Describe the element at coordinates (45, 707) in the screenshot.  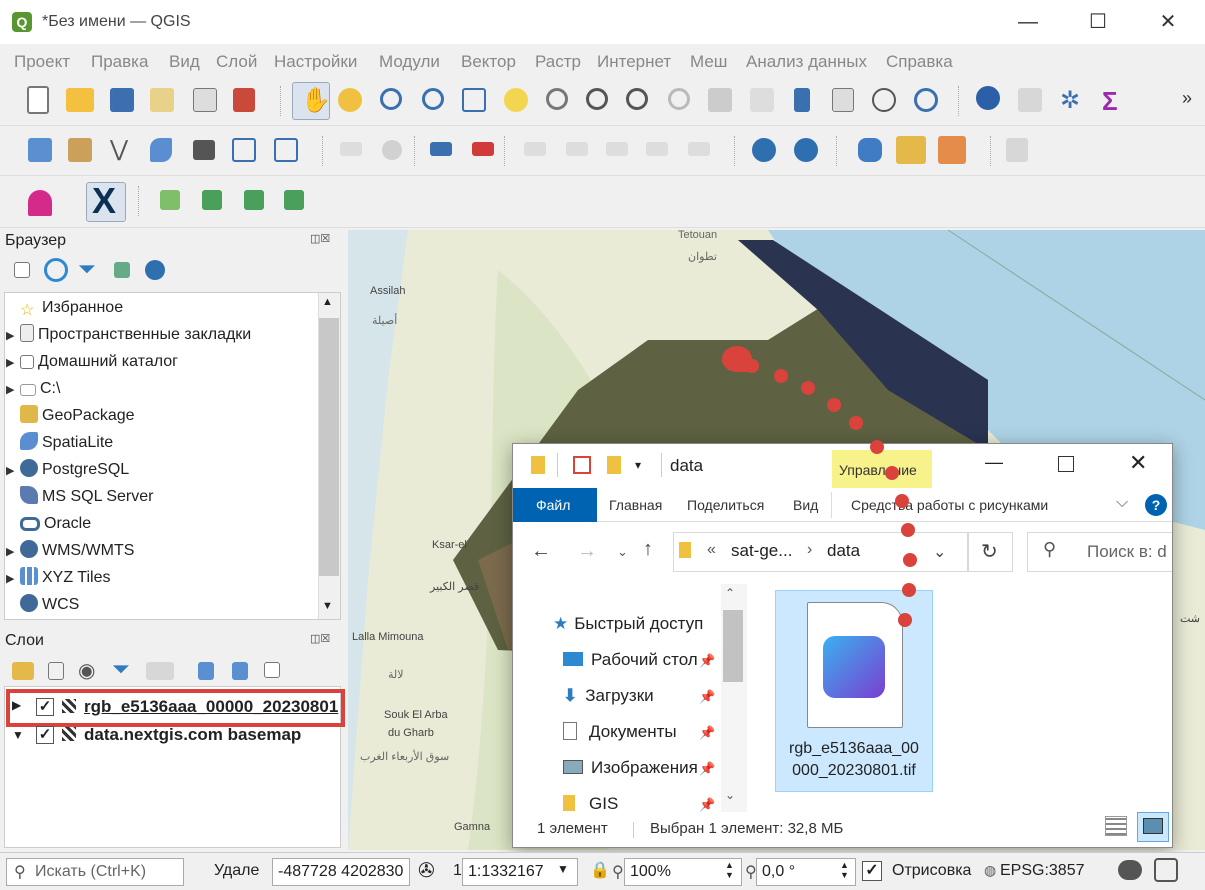
I see `layer-checkbox-raster: ✓` at that location.